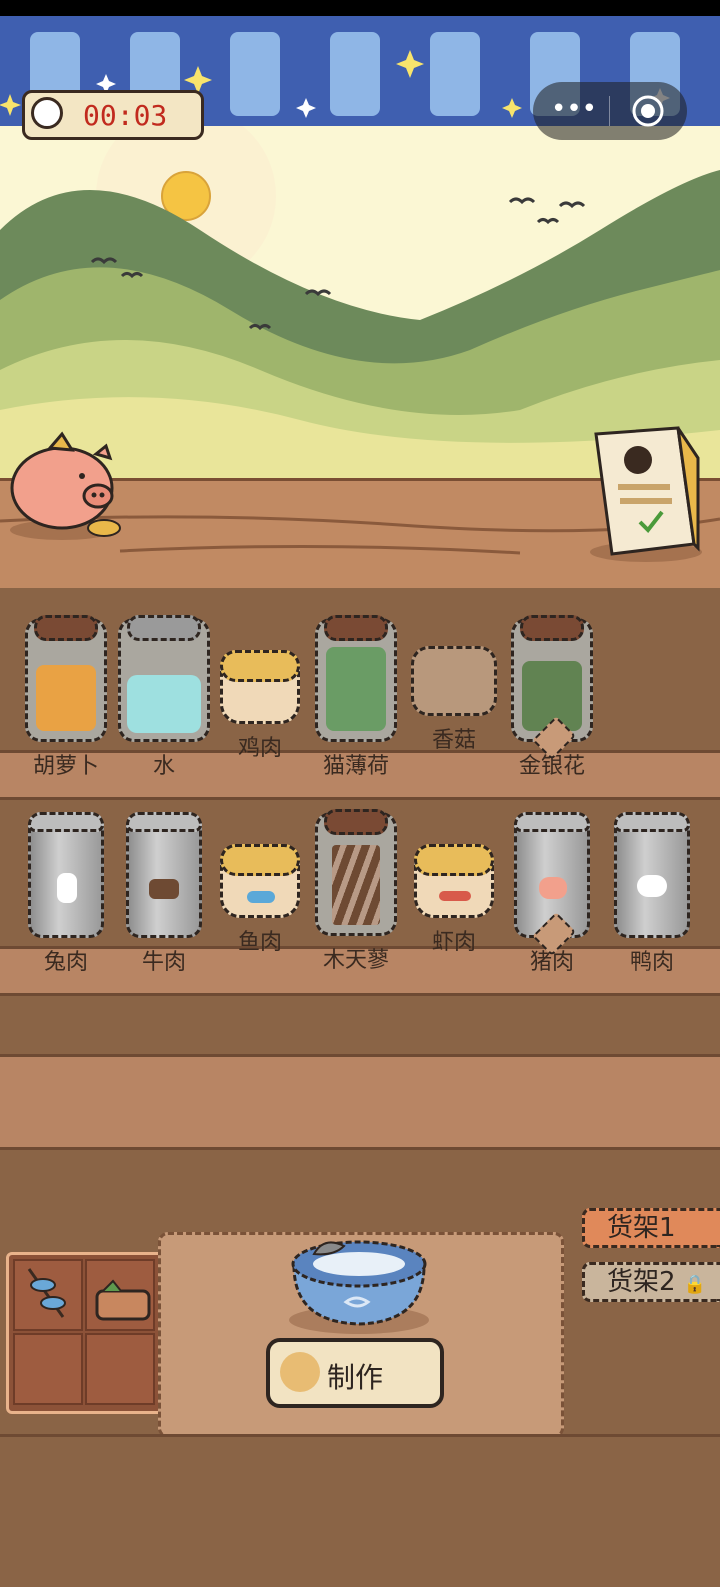 This screenshot has height=1587, width=720. I want to click on ingredient-chicken: 鸡肉, so click(260, 690).